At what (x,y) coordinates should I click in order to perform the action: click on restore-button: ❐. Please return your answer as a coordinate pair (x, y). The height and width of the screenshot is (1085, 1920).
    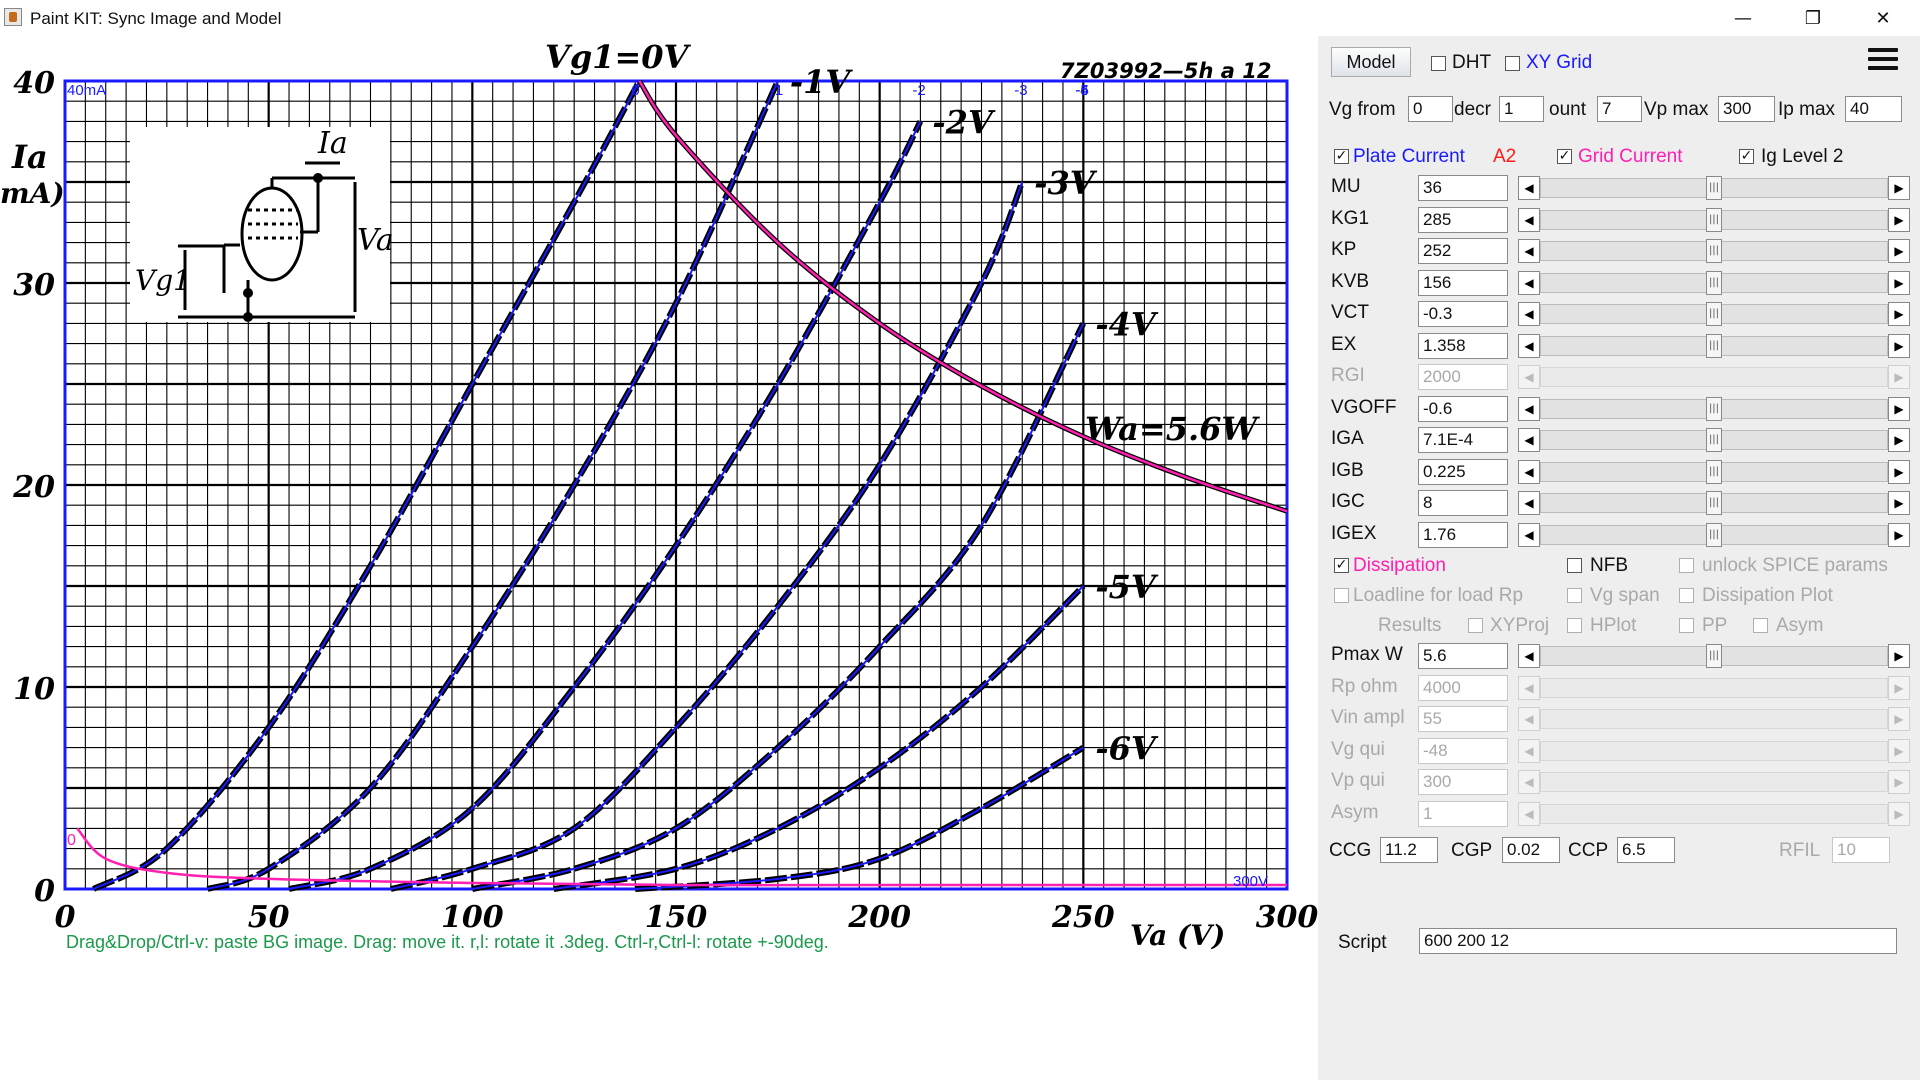
    Looking at the image, I should click on (1813, 18).